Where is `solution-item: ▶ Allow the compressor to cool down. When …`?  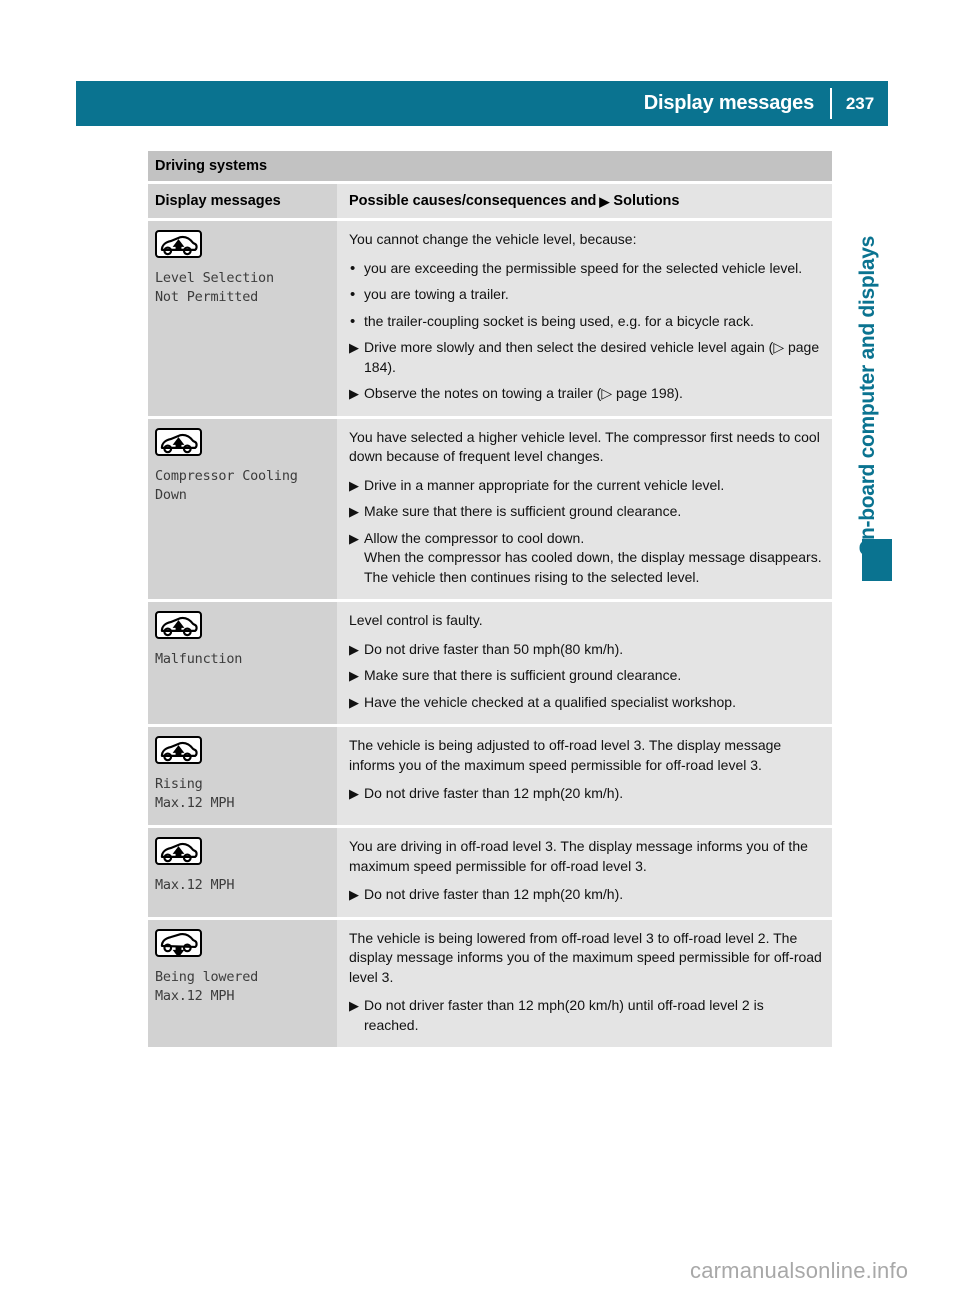 solution-item: ▶ Allow the compressor to cool down. When … is located at coordinates (585, 558).